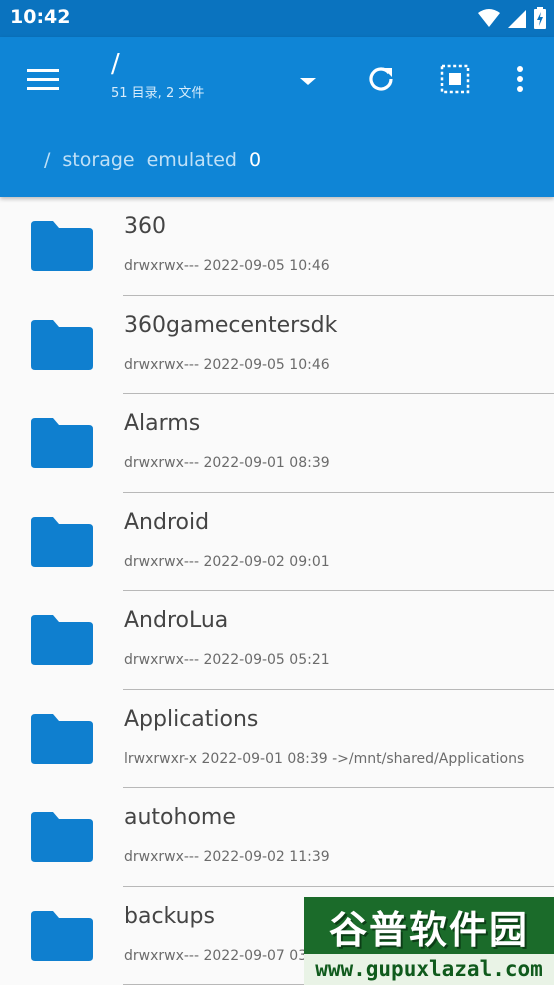 The height and width of the screenshot is (985, 554). What do you see at coordinates (191, 719) in the screenshot?
I see `file-name: Applications` at bounding box center [191, 719].